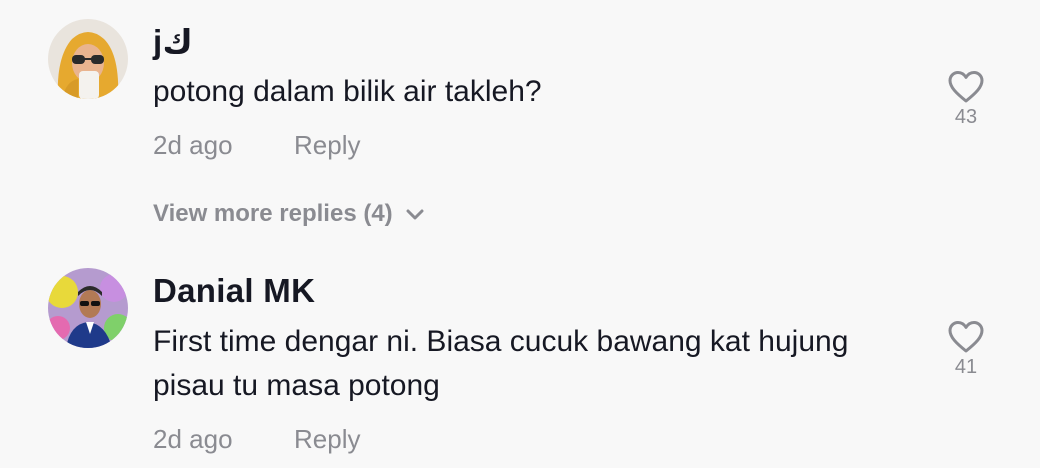 The width and height of the screenshot is (1040, 468). What do you see at coordinates (966, 367) in the screenshot?
I see `like-count: 41` at bounding box center [966, 367].